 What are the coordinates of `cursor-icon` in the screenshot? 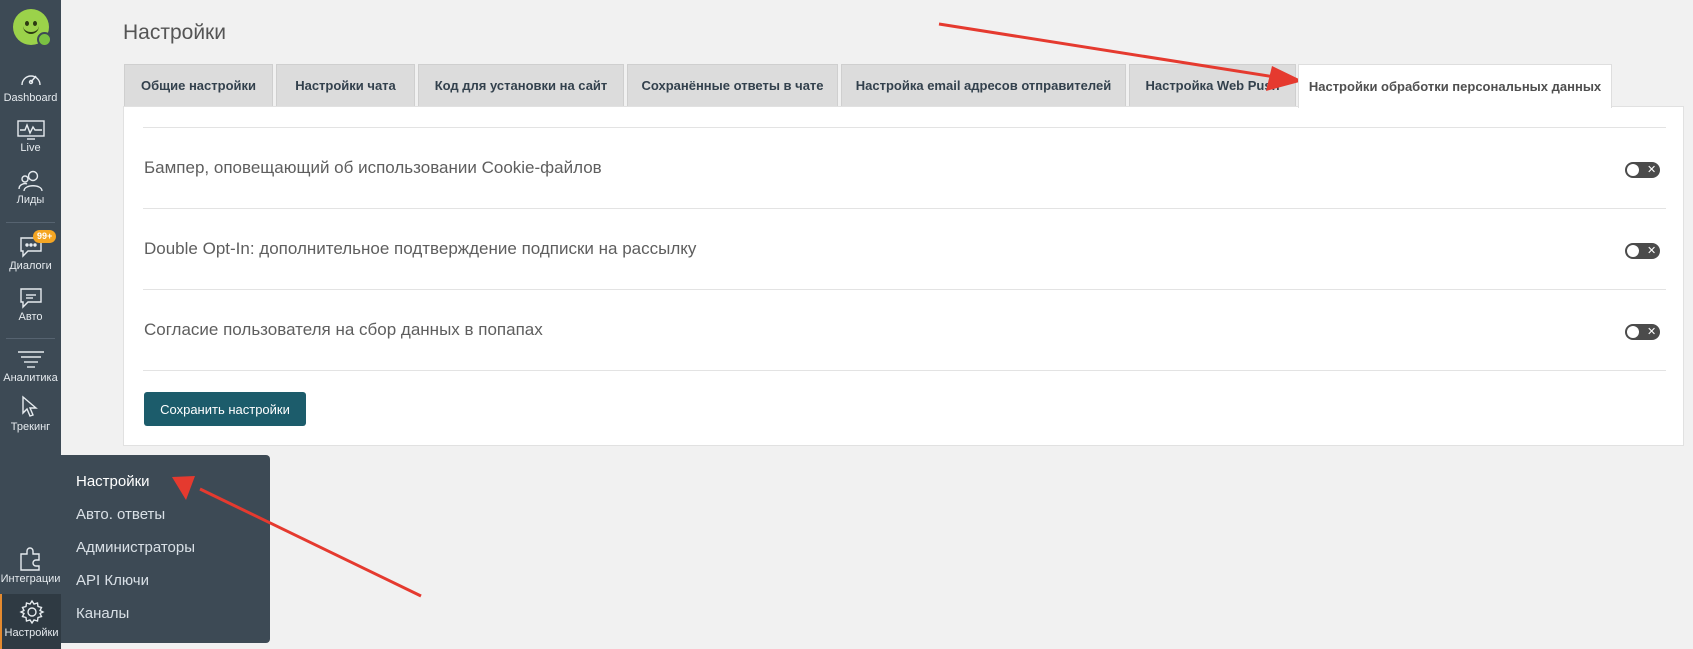 It's located at (29, 406).